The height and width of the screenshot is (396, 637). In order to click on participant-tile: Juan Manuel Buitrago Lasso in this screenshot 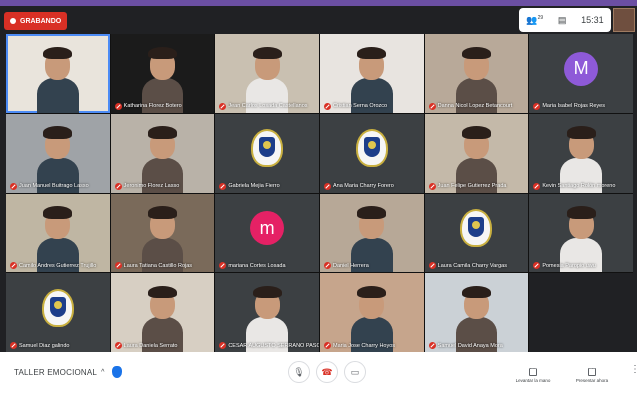, I will do `click(58, 153)`.